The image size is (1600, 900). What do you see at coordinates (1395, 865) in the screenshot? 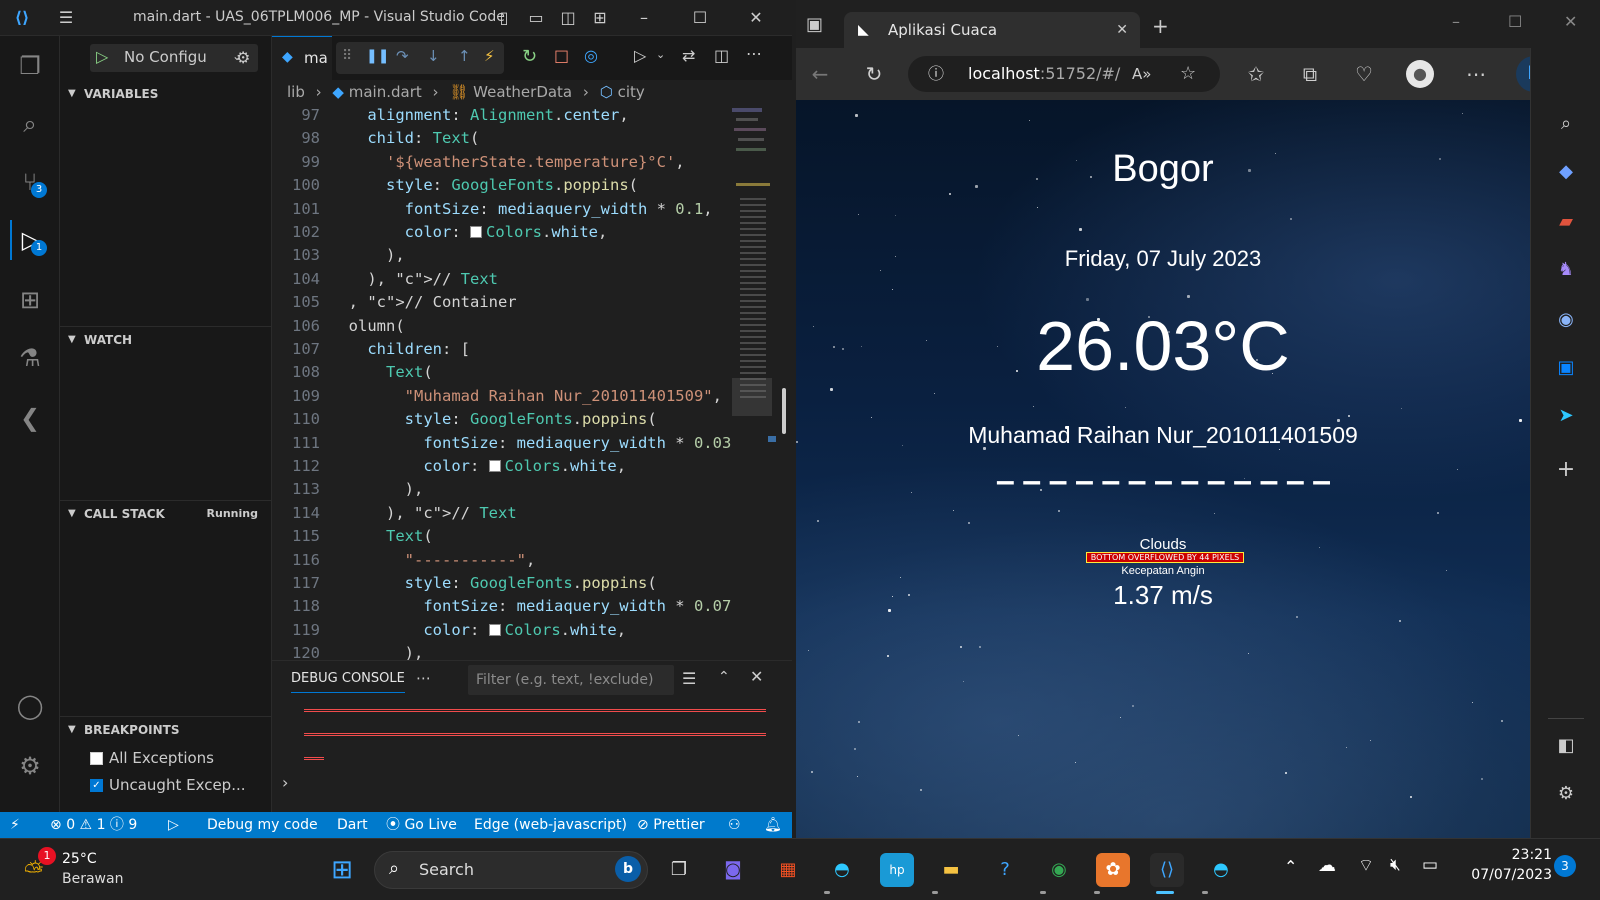
I see `volume-muted-icon: 🔇︎` at bounding box center [1395, 865].